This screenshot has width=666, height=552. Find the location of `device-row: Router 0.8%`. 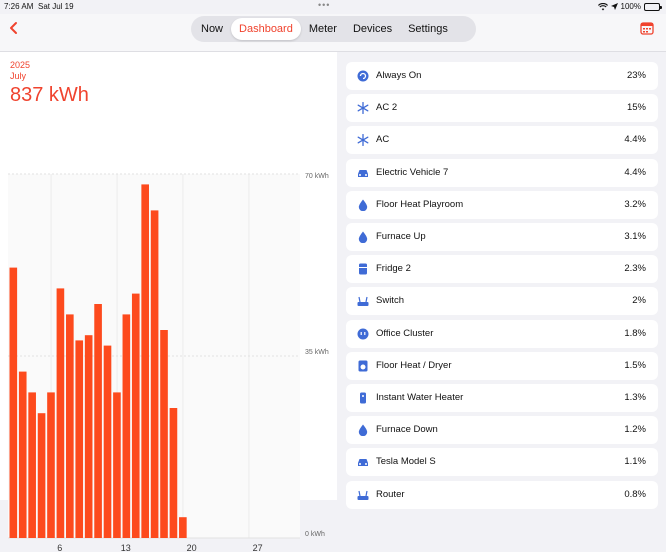

device-row: Router 0.8% is located at coordinates (502, 494).